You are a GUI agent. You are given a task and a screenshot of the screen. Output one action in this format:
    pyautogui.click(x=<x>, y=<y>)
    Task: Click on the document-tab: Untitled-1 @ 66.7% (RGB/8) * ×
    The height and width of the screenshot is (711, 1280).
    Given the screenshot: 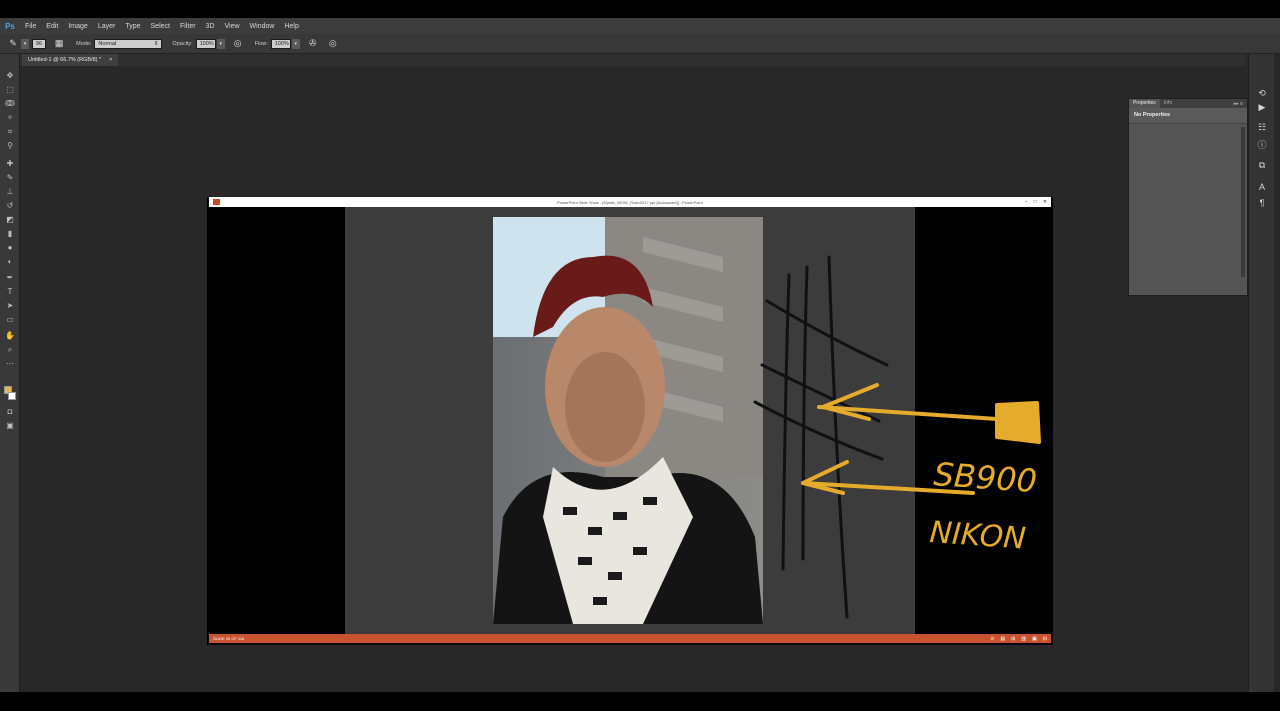 What is the action you would take?
    pyautogui.click(x=70, y=60)
    